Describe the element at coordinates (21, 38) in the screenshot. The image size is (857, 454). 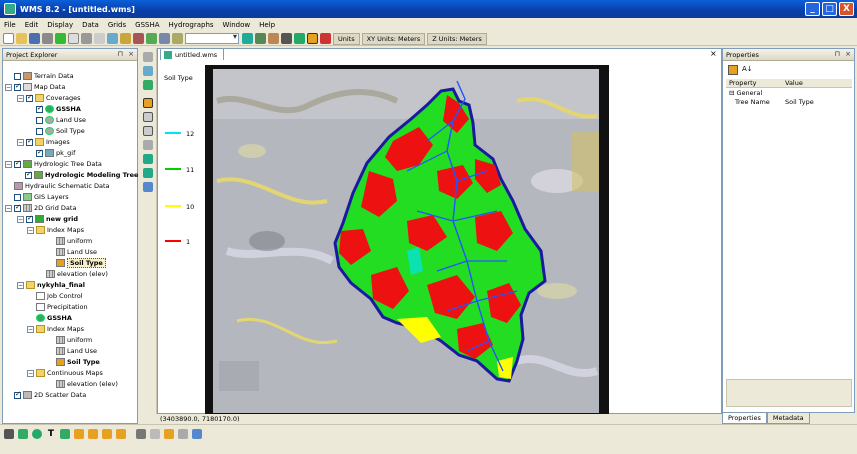
I see `open-icon` at that location.